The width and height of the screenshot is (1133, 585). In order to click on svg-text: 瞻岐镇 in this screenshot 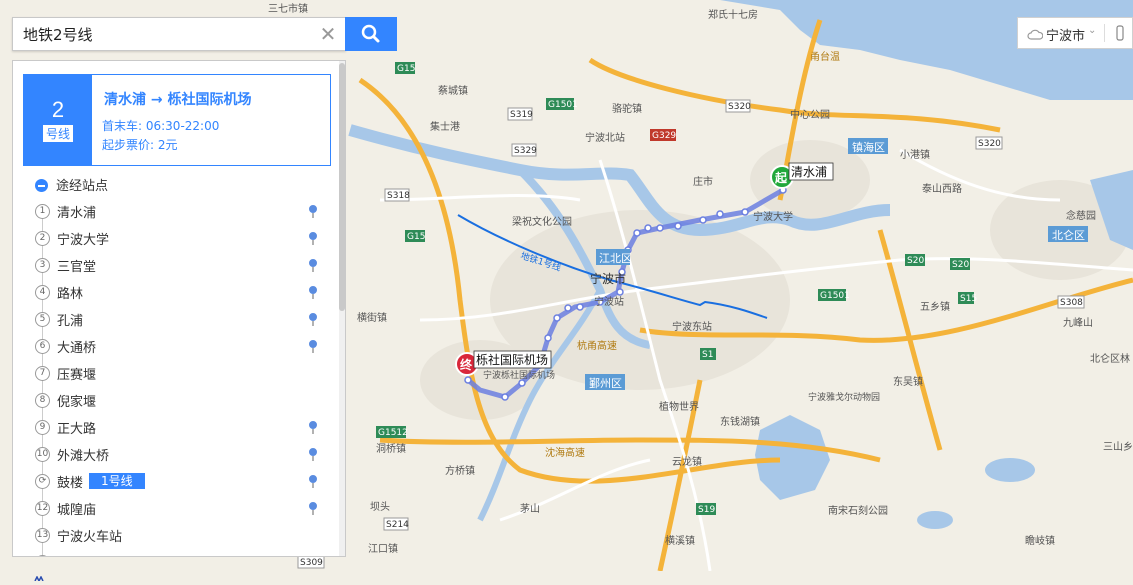, I will do `click(1040, 540)`.